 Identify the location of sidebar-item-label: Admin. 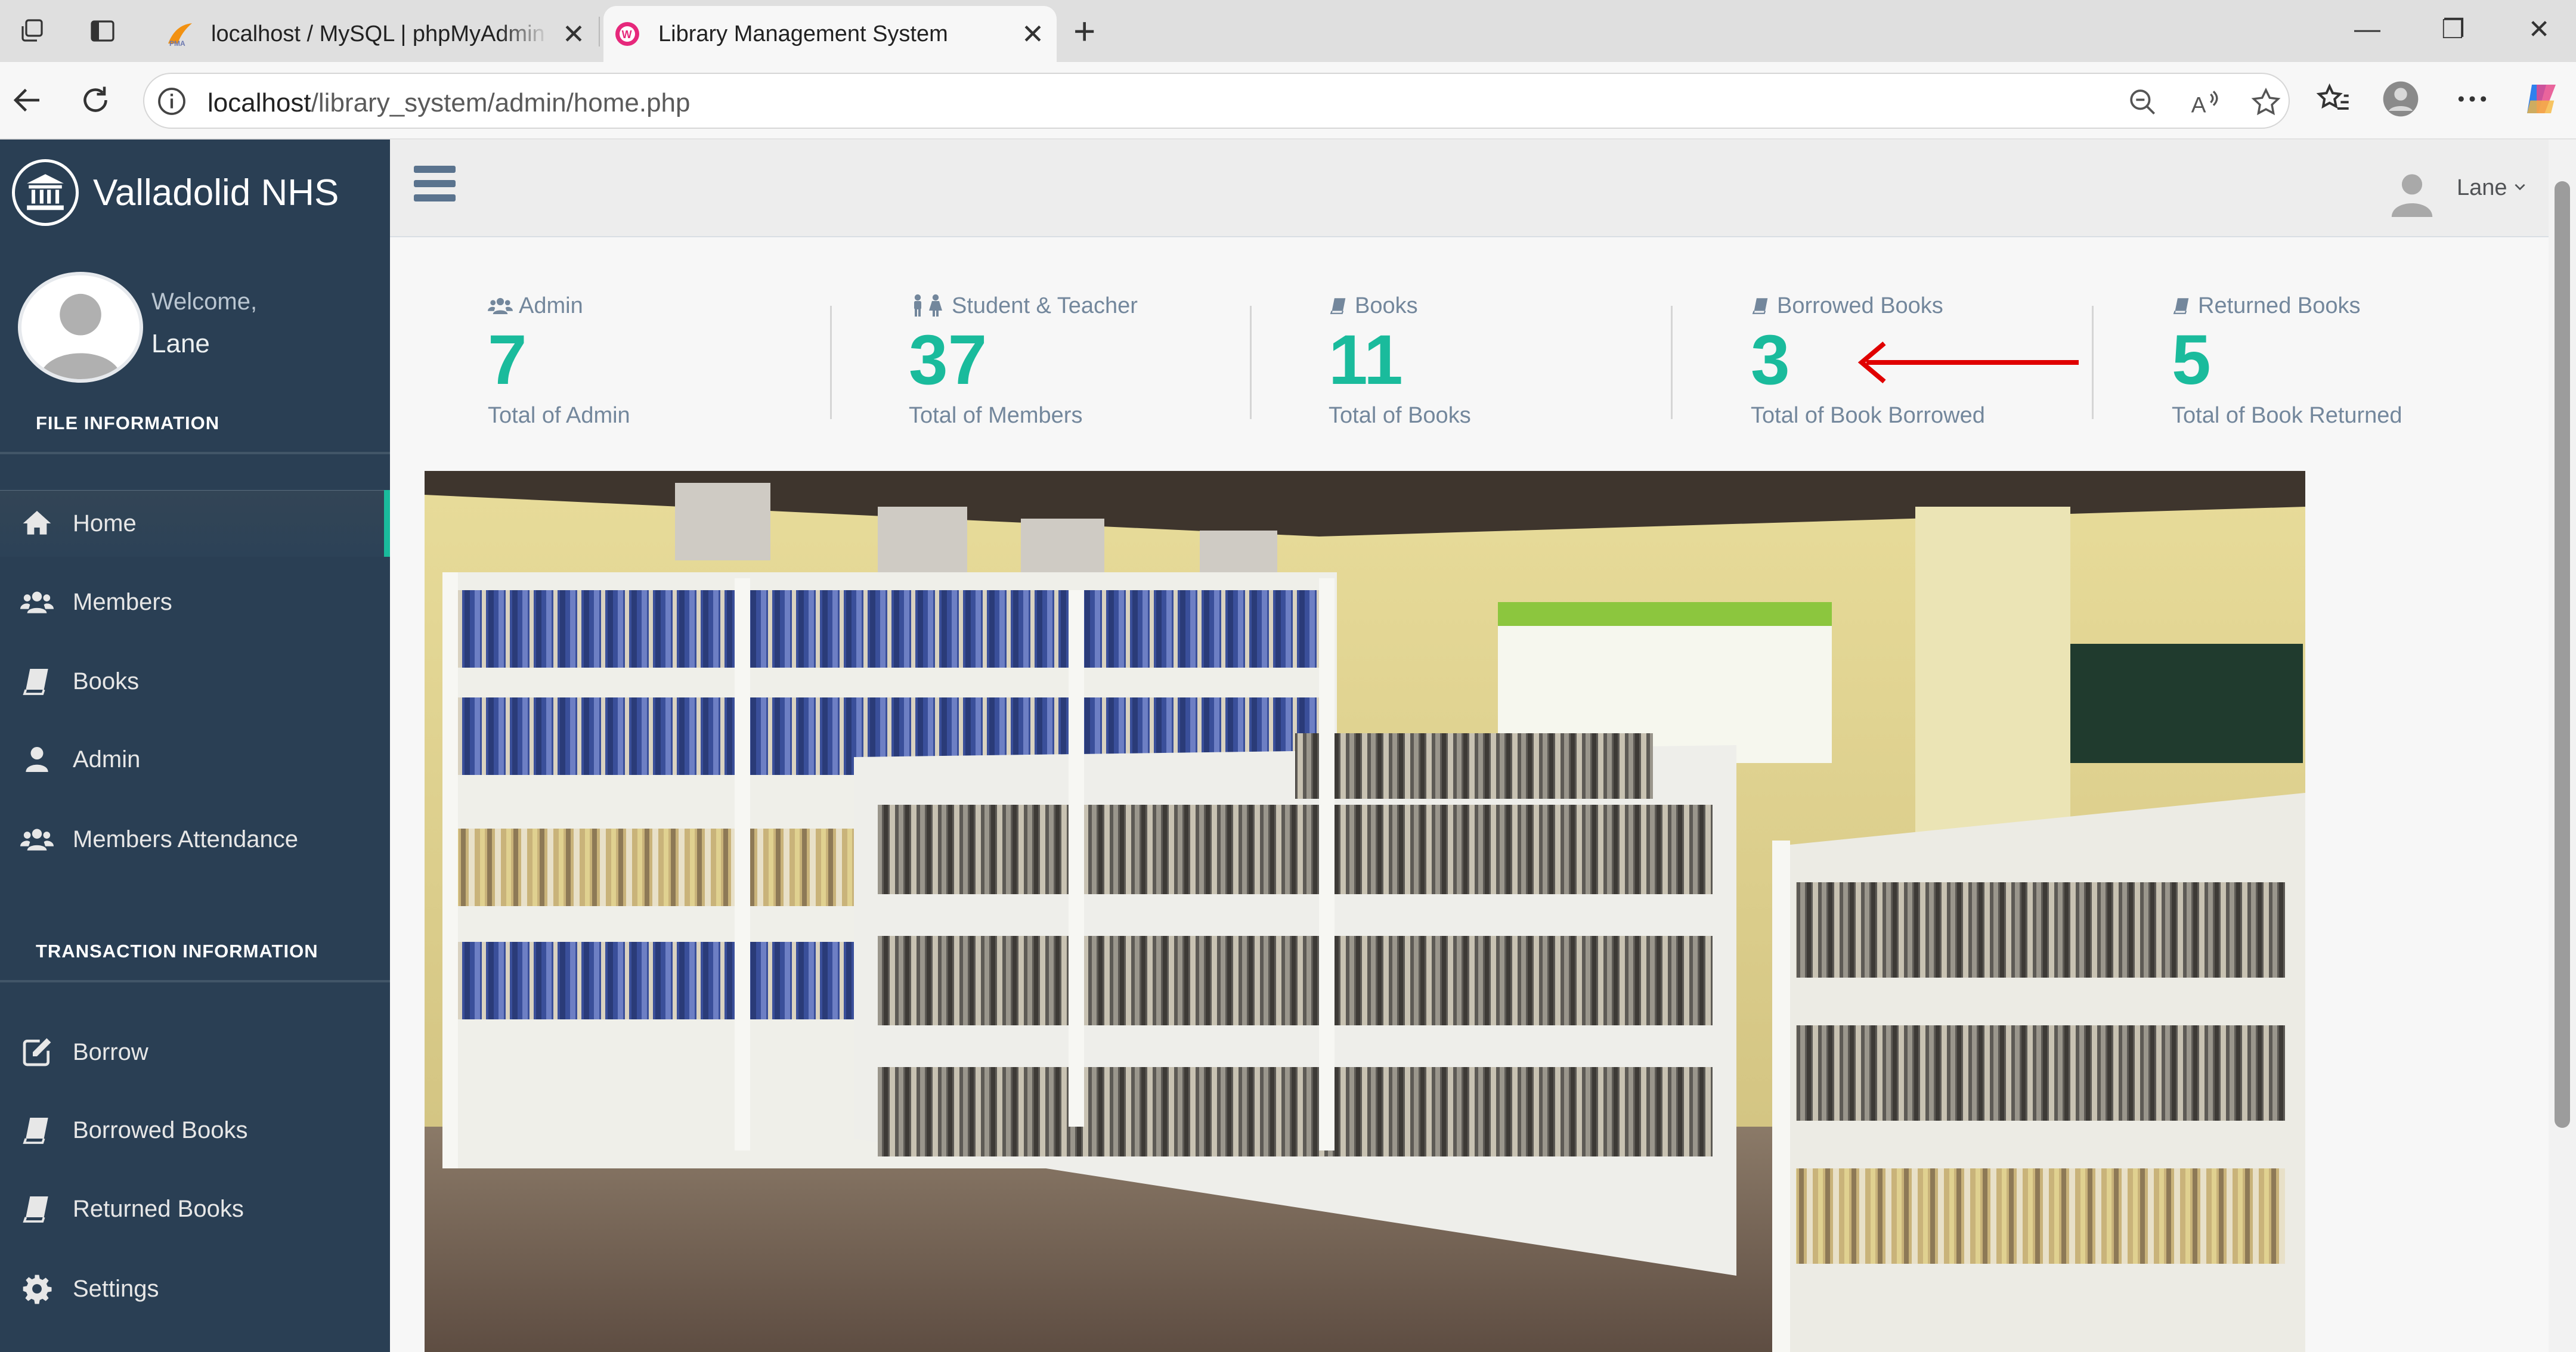
(107, 759).